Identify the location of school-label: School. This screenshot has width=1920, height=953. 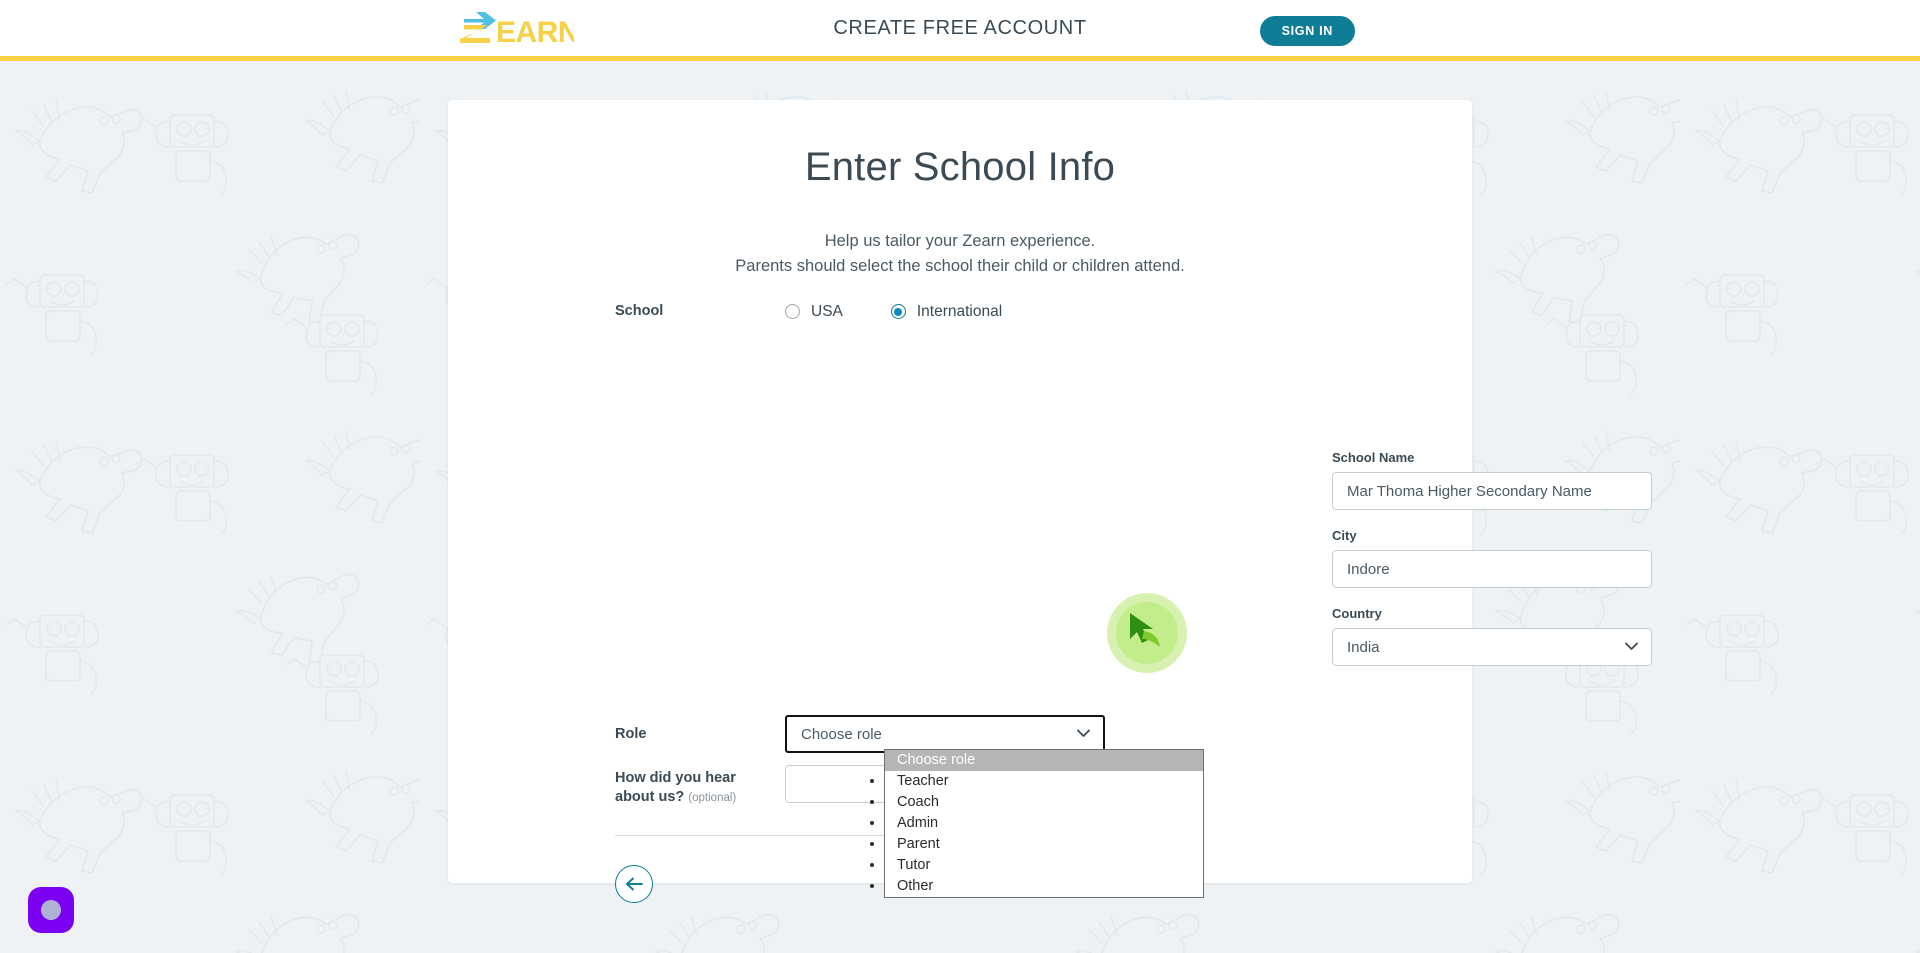
(639, 311).